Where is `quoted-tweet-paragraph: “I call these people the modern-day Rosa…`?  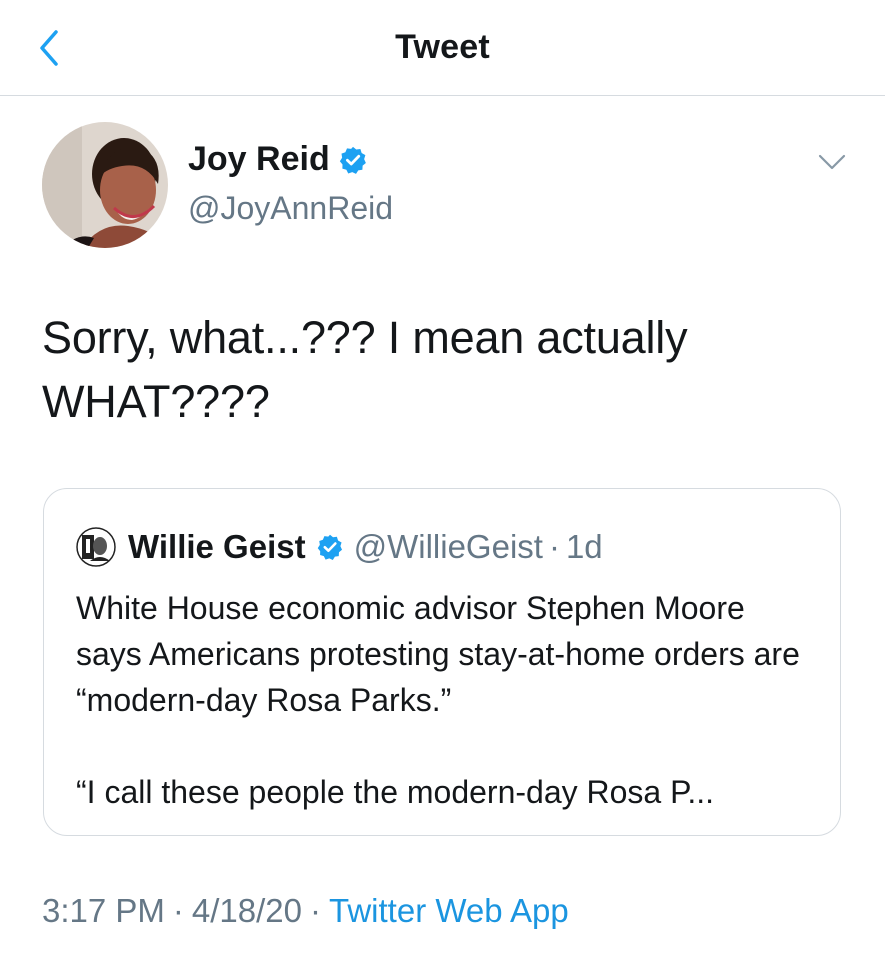 quoted-tweet-paragraph: “I call these people the modern-day Rosa… is located at coordinates (395, 792).